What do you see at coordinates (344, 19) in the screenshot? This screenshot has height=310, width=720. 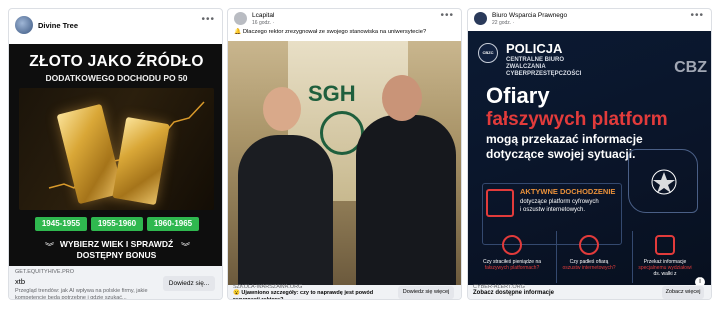 I see `ad-header: Lcapital 16 godz. · •••` at bounding box center [344, 19].